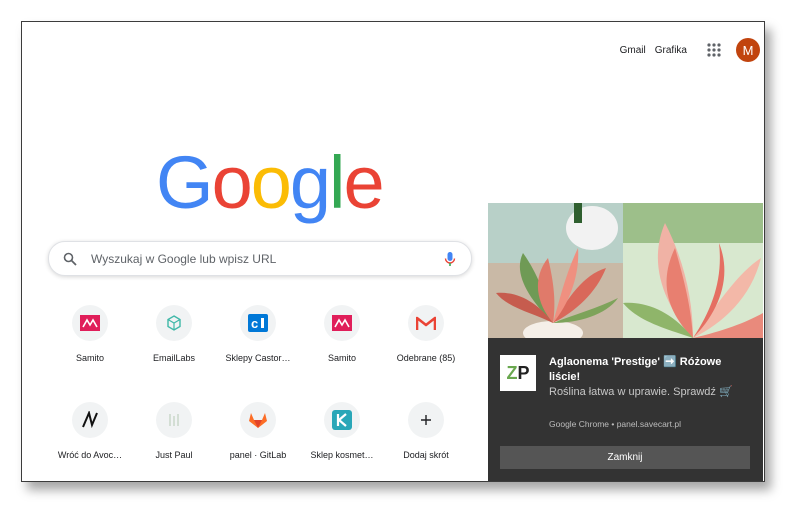  I want to click on search-input, so click(262, 258).